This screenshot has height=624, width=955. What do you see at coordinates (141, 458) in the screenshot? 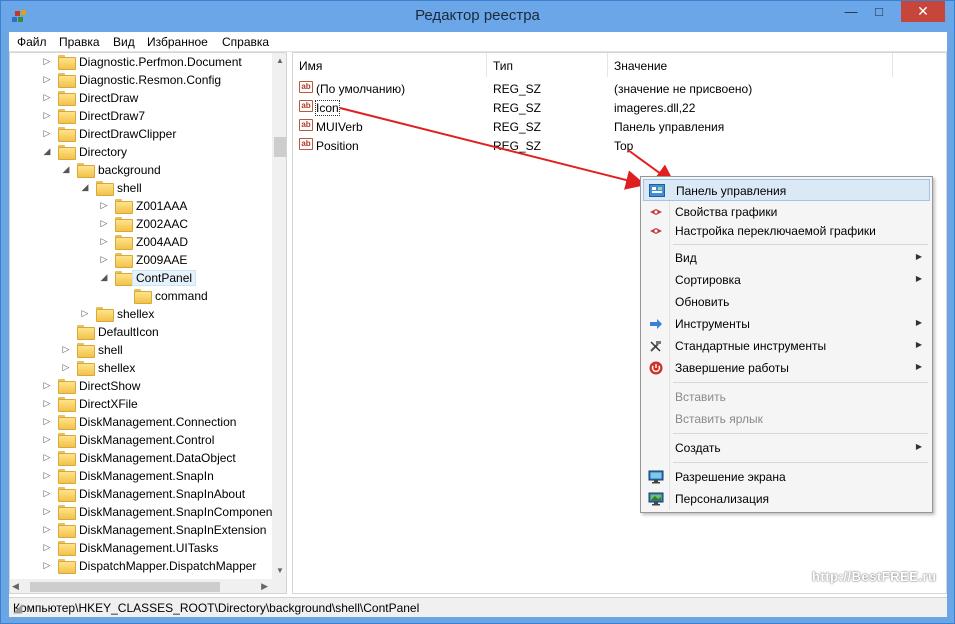
I see `tree-item: ▷ DiskManagement.DataObject` at bounding box center [141, 458].